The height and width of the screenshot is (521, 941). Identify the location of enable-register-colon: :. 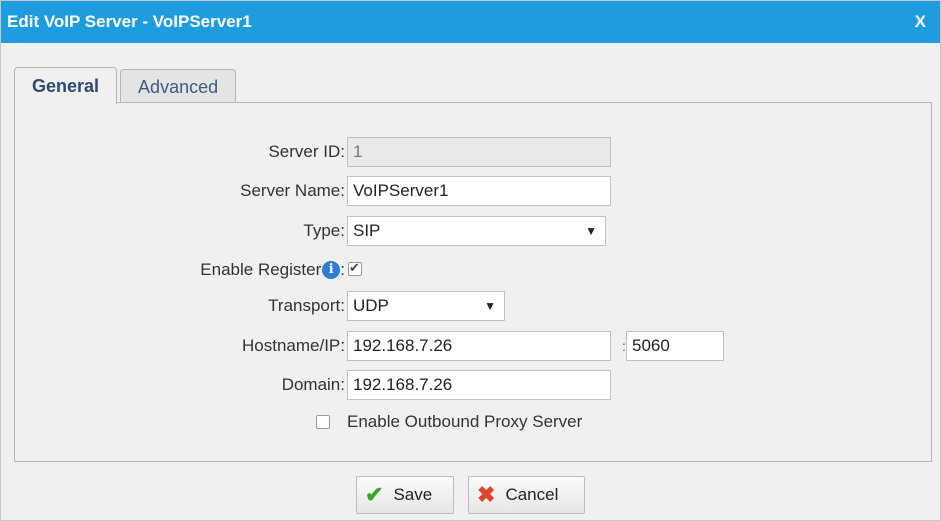
(342, 269).